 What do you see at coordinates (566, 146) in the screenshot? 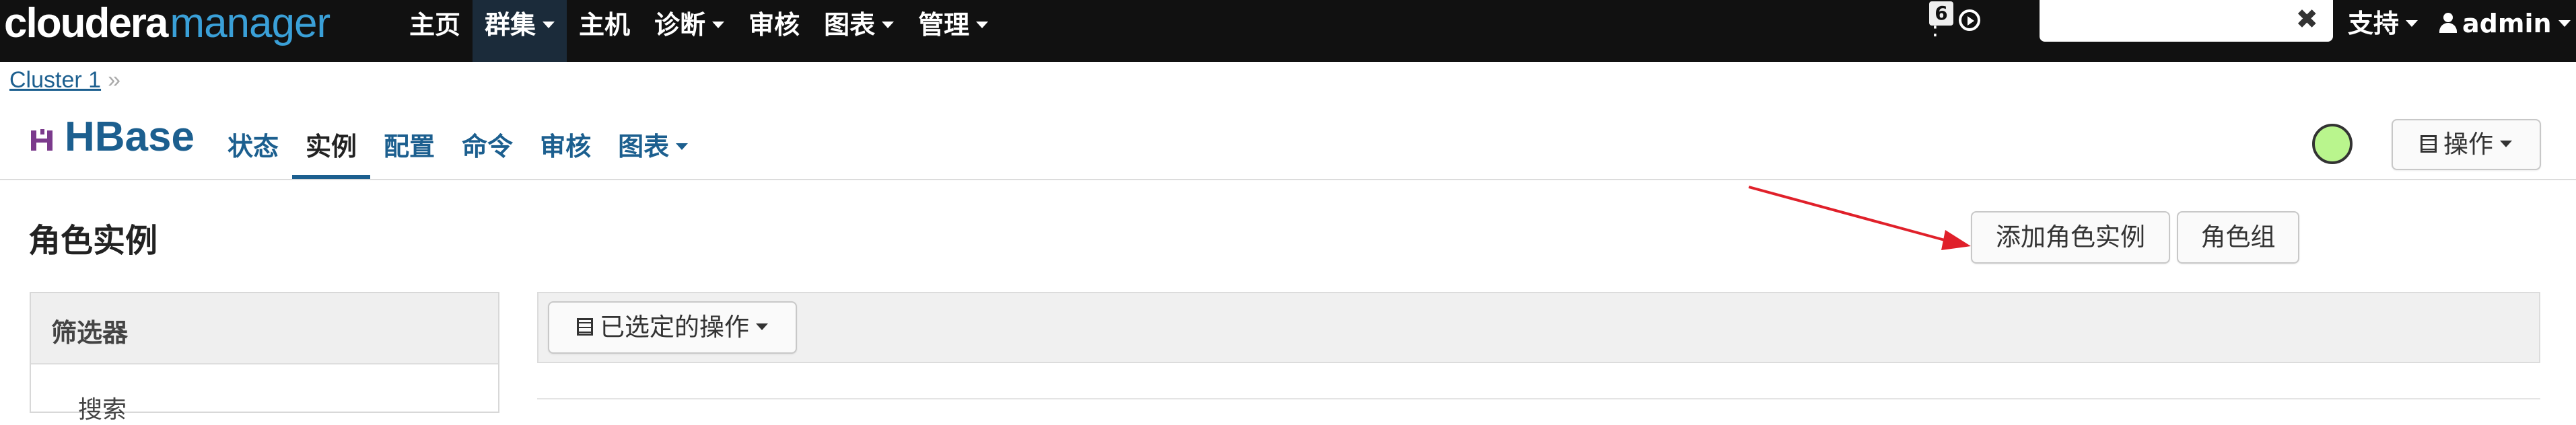
I see `tab-label: 审核` at bounding box center [566, 146].